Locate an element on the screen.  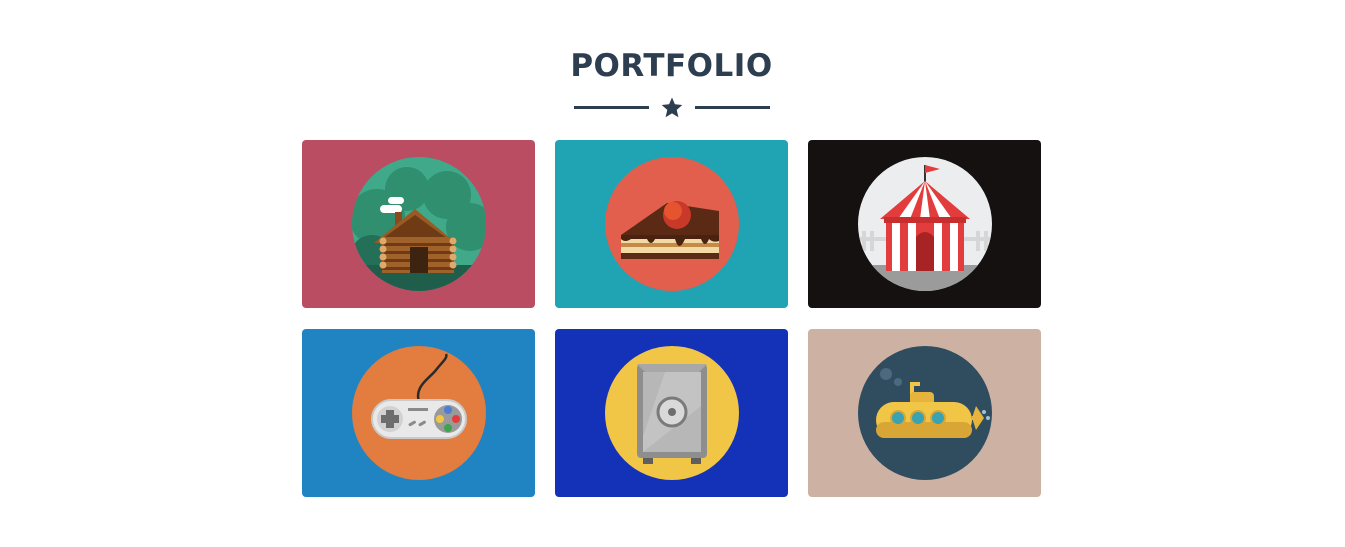
section-title: PORTFOLIO is located at coordinates (671, 66).